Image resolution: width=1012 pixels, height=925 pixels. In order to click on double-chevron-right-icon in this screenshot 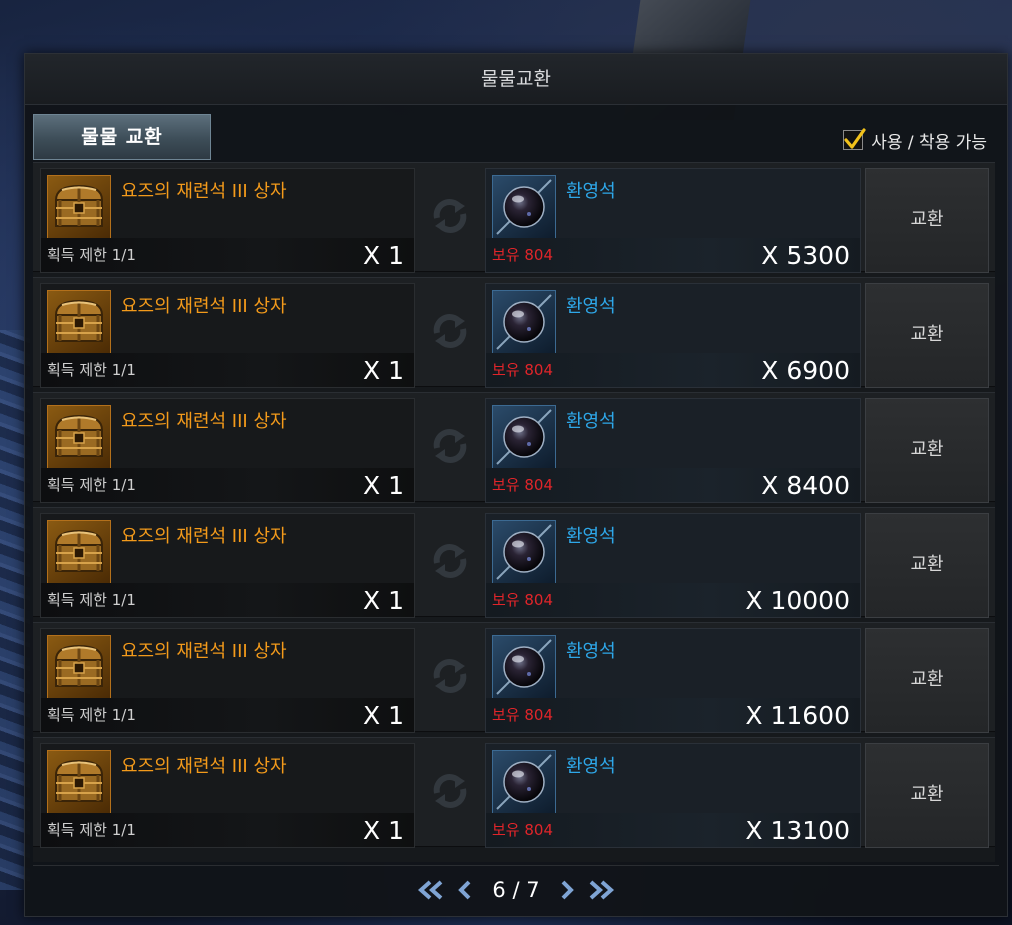, I will do `click(601, 890)`.